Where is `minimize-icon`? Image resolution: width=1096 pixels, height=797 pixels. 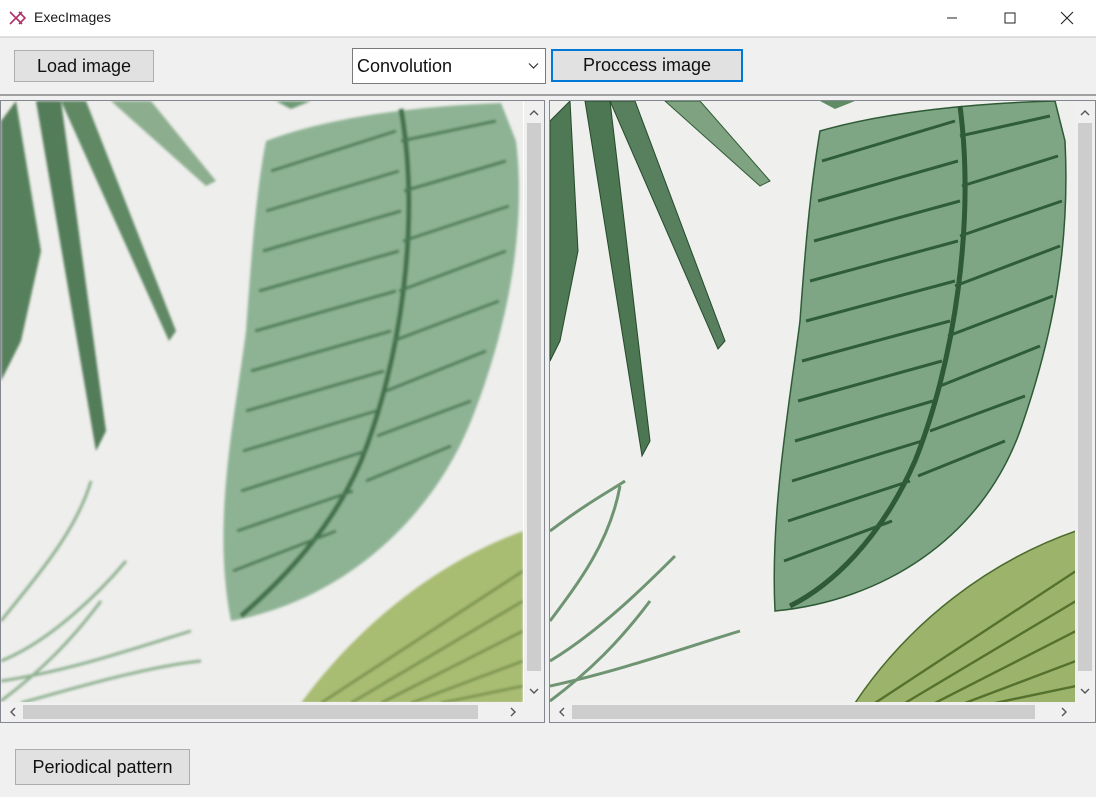
minimize-icon is located at coordinates (952, 18).